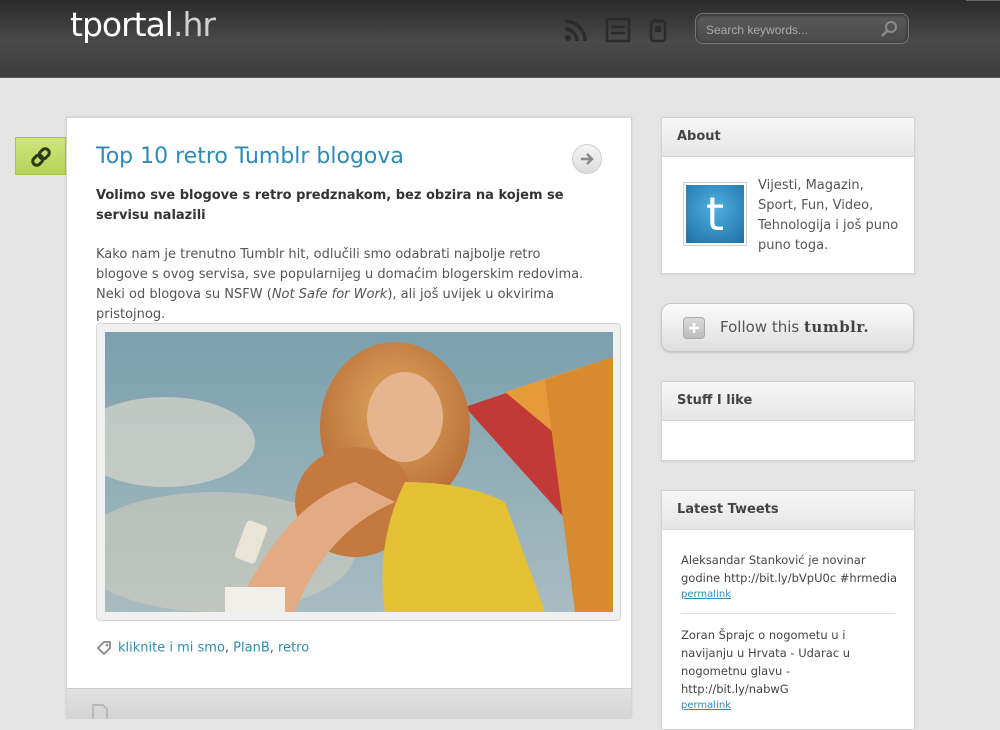 This screenshot has width=1000, height=730. Describe the element at coordinates (618, 30) in the screenshot. I see `newsletter-icon` at that location.